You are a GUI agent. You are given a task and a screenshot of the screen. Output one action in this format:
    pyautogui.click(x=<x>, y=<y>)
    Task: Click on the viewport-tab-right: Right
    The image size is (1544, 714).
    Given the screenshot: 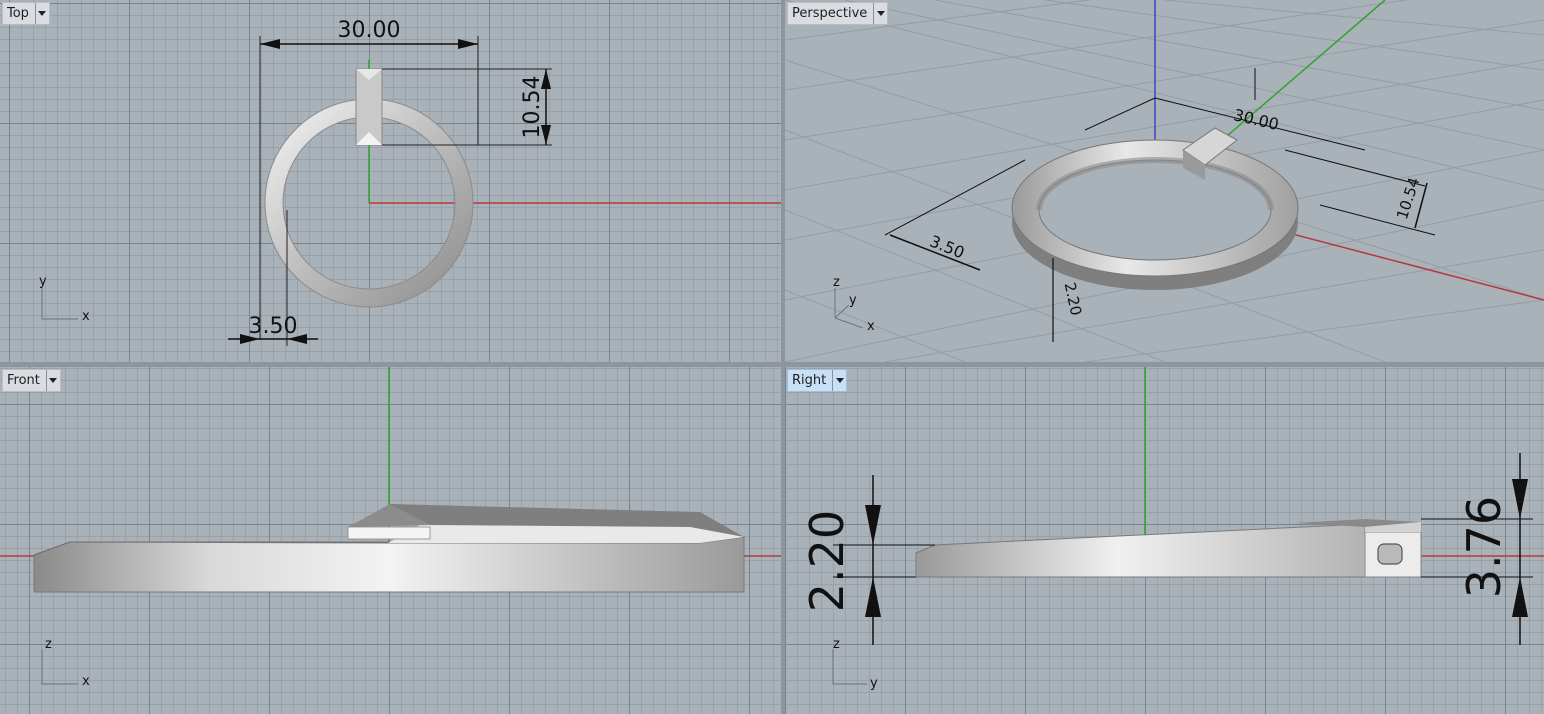 What is the action you would take?
    pyautogui.click(x=817, y=380)
    